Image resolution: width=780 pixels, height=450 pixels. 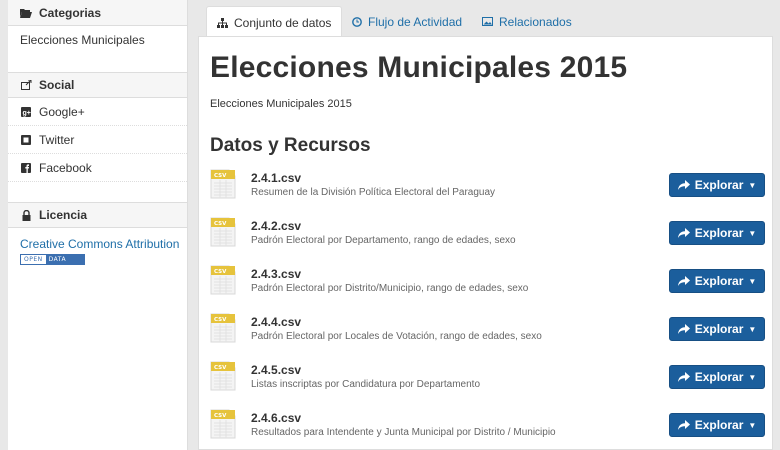 What do you see at coordinates (419, 67) in the screenshot?
I see `page-title: Elecciones Municipales 2015` at bounding box center [419, 67].